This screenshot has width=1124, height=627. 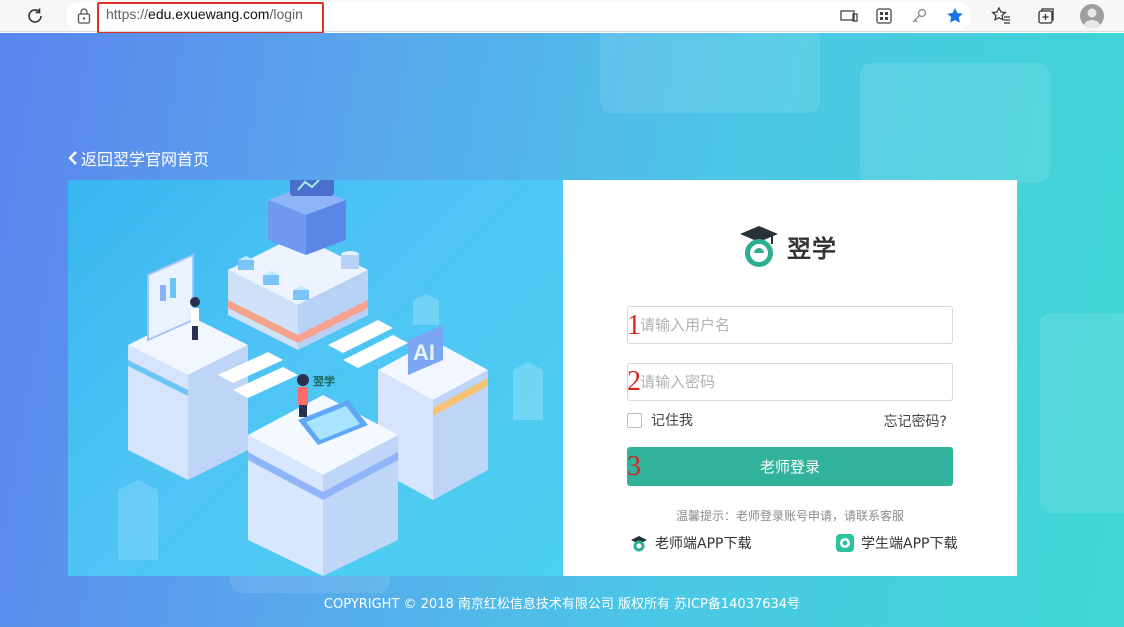 What do you see at coordinates (634, 325) in the screenshot?
I see `annotation-number-1: 1` at bounding box center [634, 325].